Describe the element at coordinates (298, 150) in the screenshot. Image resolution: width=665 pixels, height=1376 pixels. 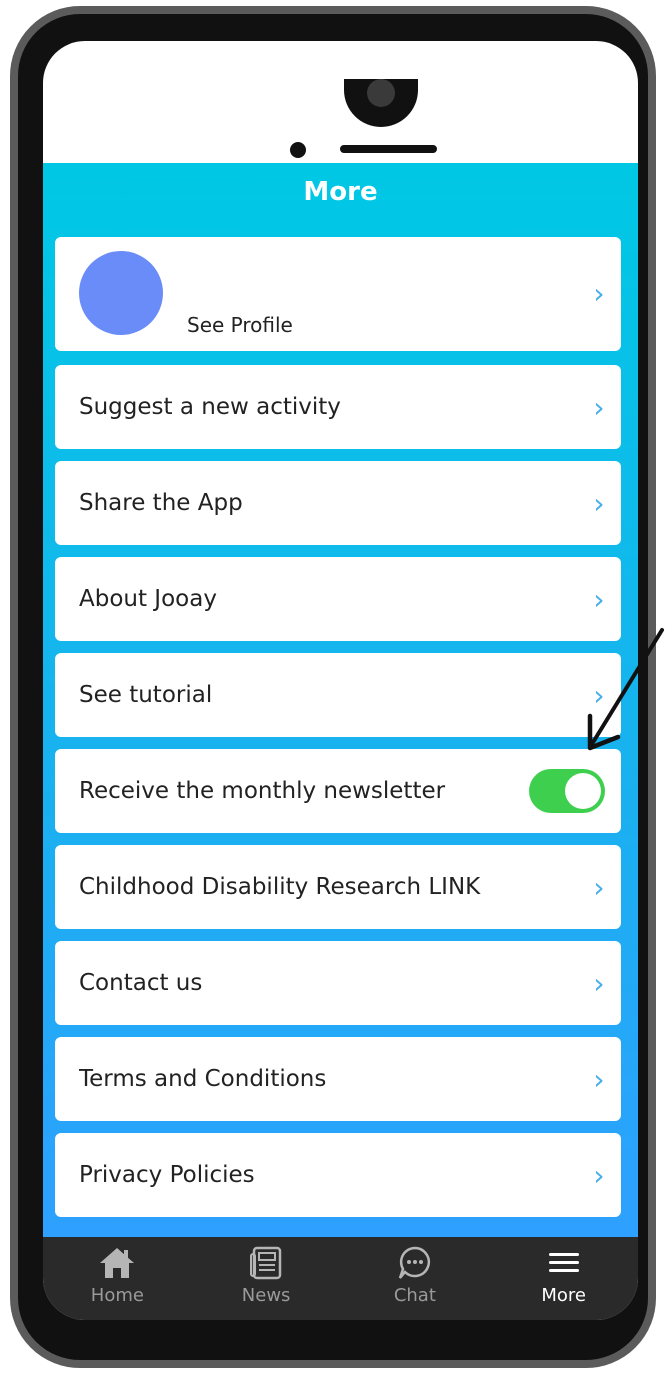
I see `proximity-sensor` at that location.